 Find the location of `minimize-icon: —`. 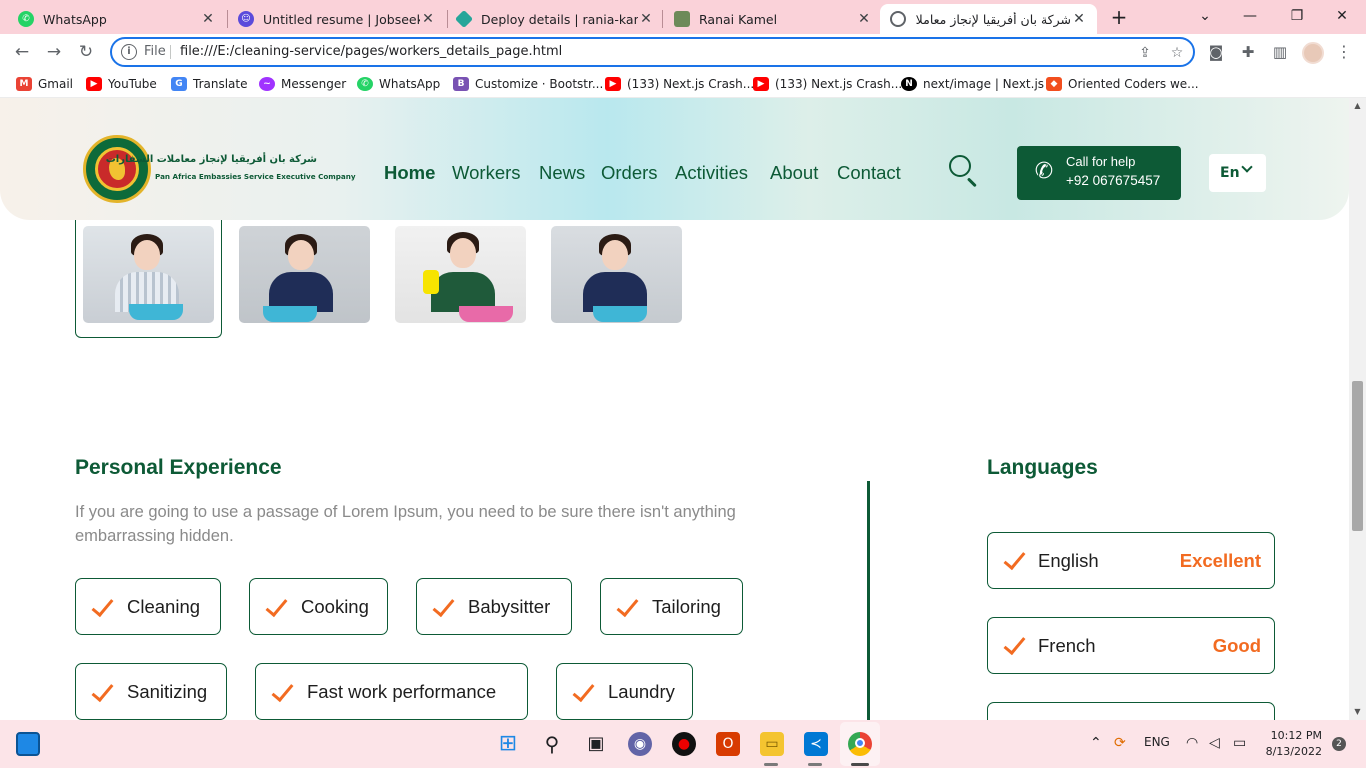

minimize-icon: — is located at coordinates (1250, 16).